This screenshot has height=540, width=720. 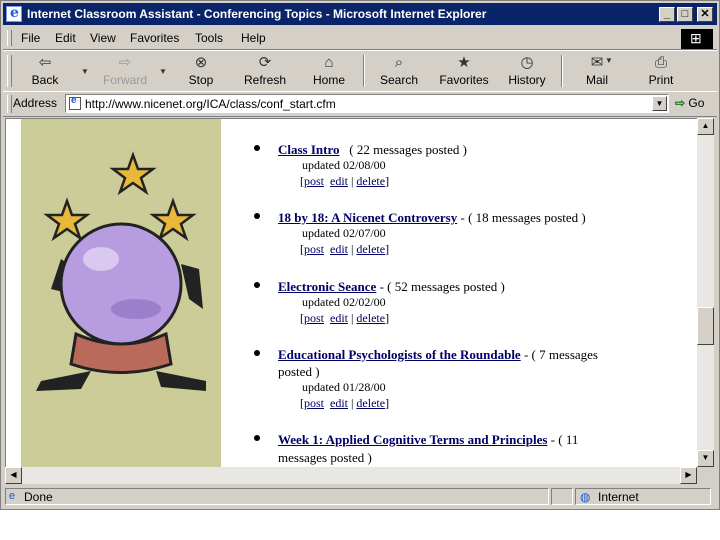 What do you see at coordinates (680, 103) in the screenshot?
I see `go-arrow-icon: ⇨` at bounding box center [680, 103].